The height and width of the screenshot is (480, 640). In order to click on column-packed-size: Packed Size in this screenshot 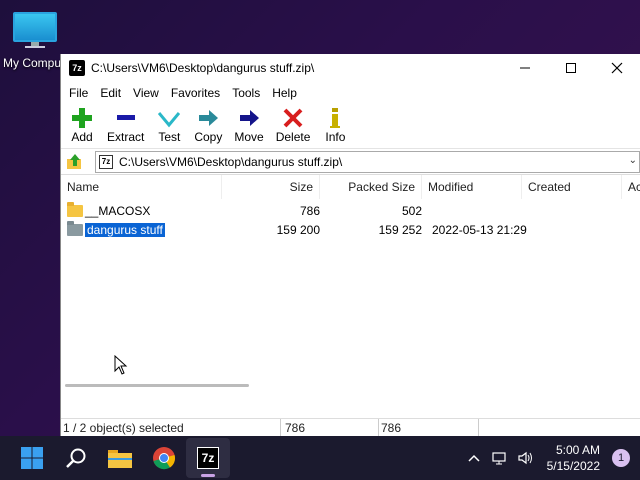, I will do `click(371, 187)`.